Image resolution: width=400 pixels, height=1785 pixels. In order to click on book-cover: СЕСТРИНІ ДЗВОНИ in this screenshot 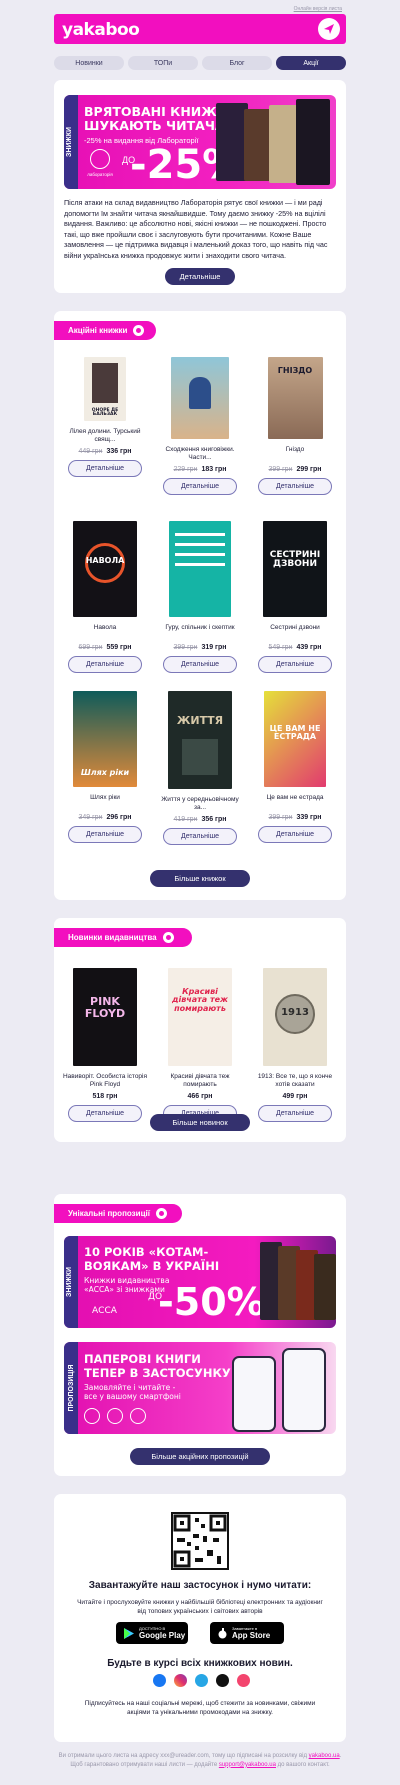, I will do `click(295, 569)`.